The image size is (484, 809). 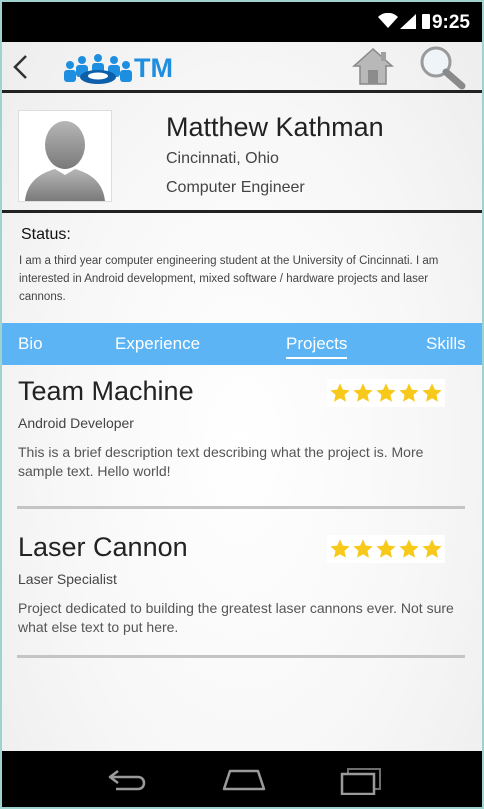 I want to click on tab-skills: Skills, so click(x=446, y=344).